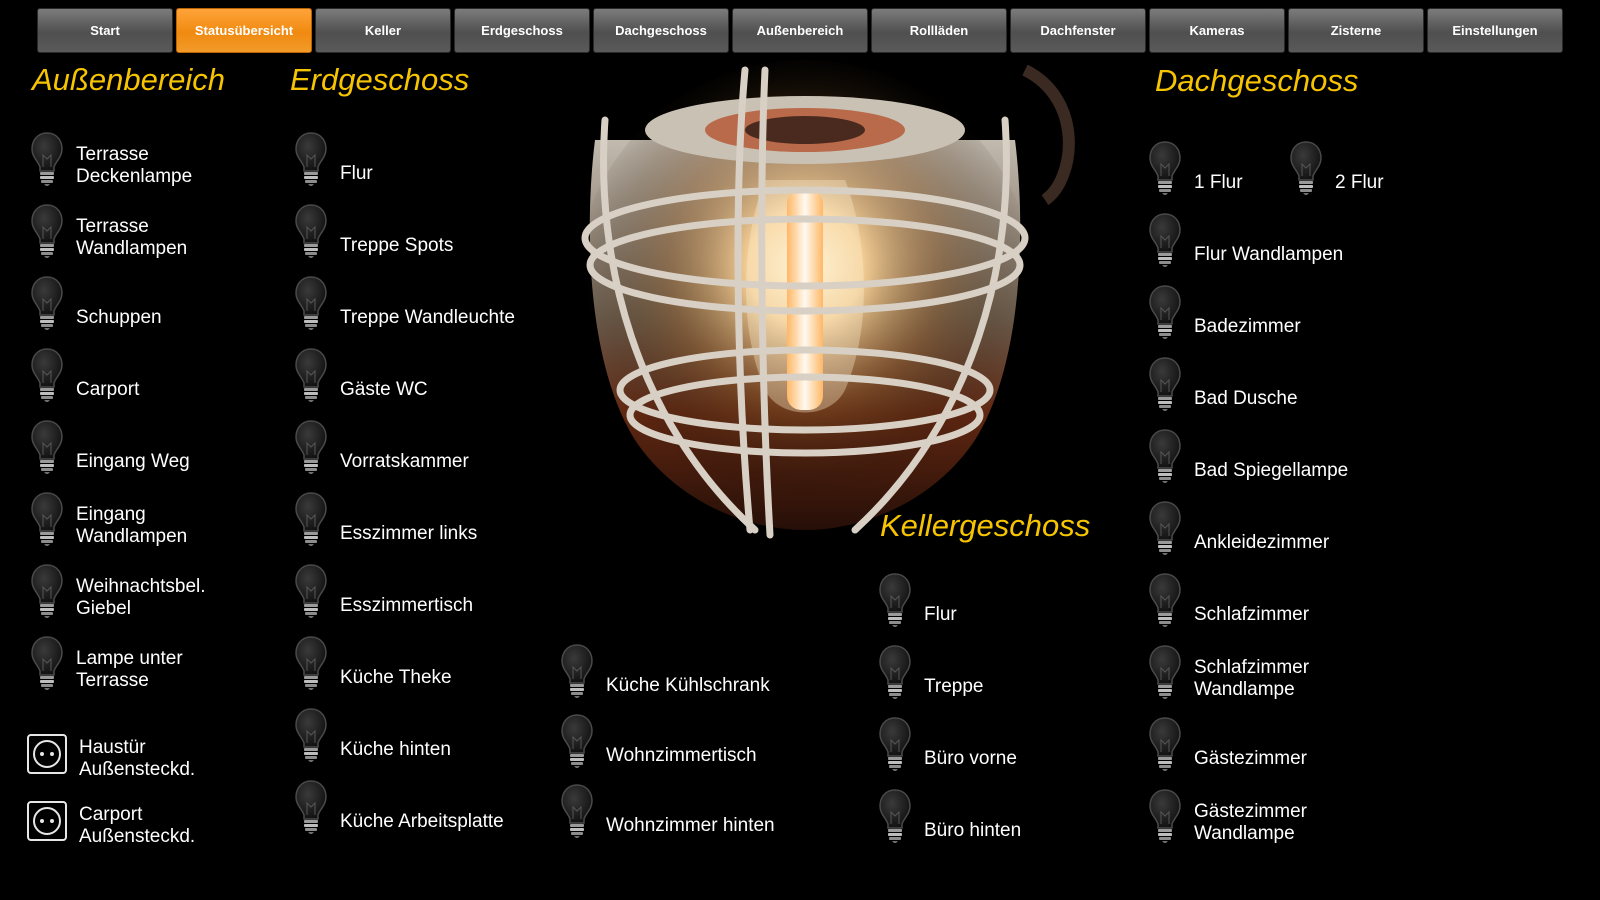  Describe the element at coordinates (1228, 674) in the screenshot. I see `device-dach-items-8: Schlafzimmer Wandlampe` at that location.